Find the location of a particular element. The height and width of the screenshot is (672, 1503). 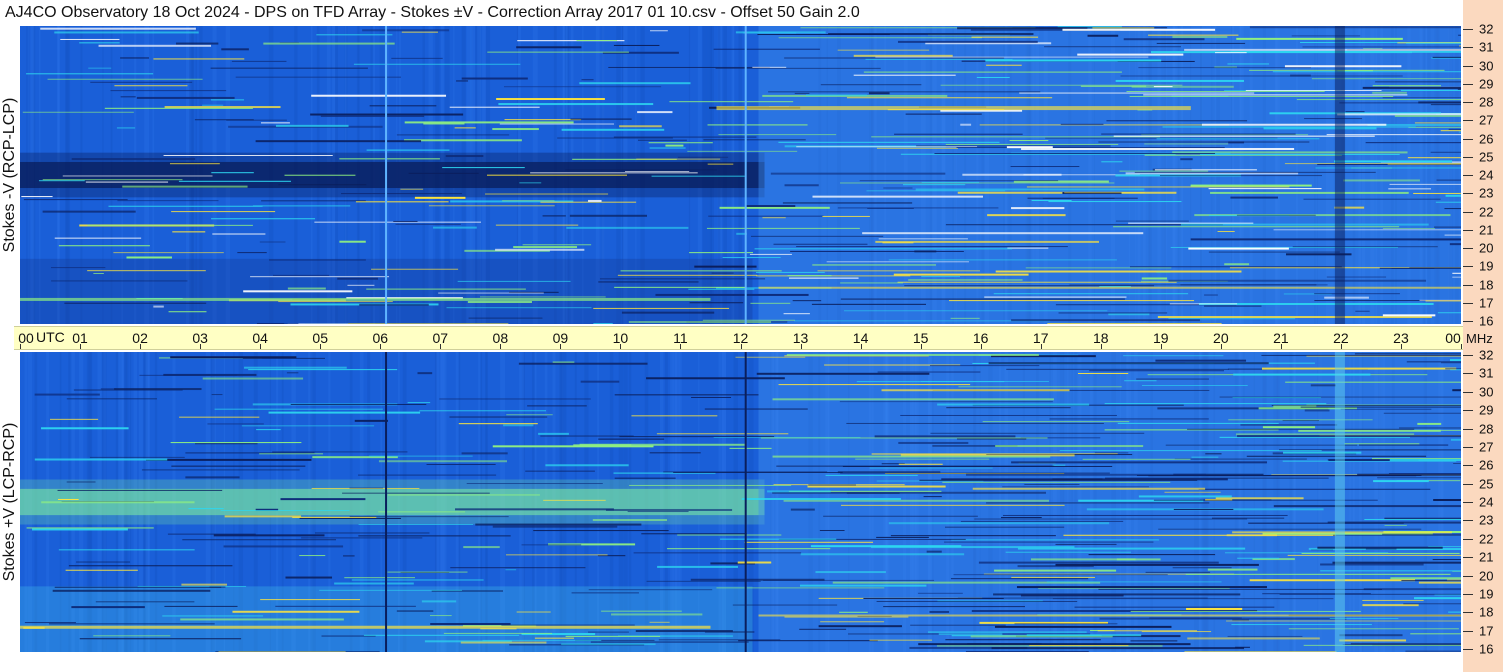

interference-band-17mhz is located at coordinates (365, 627).